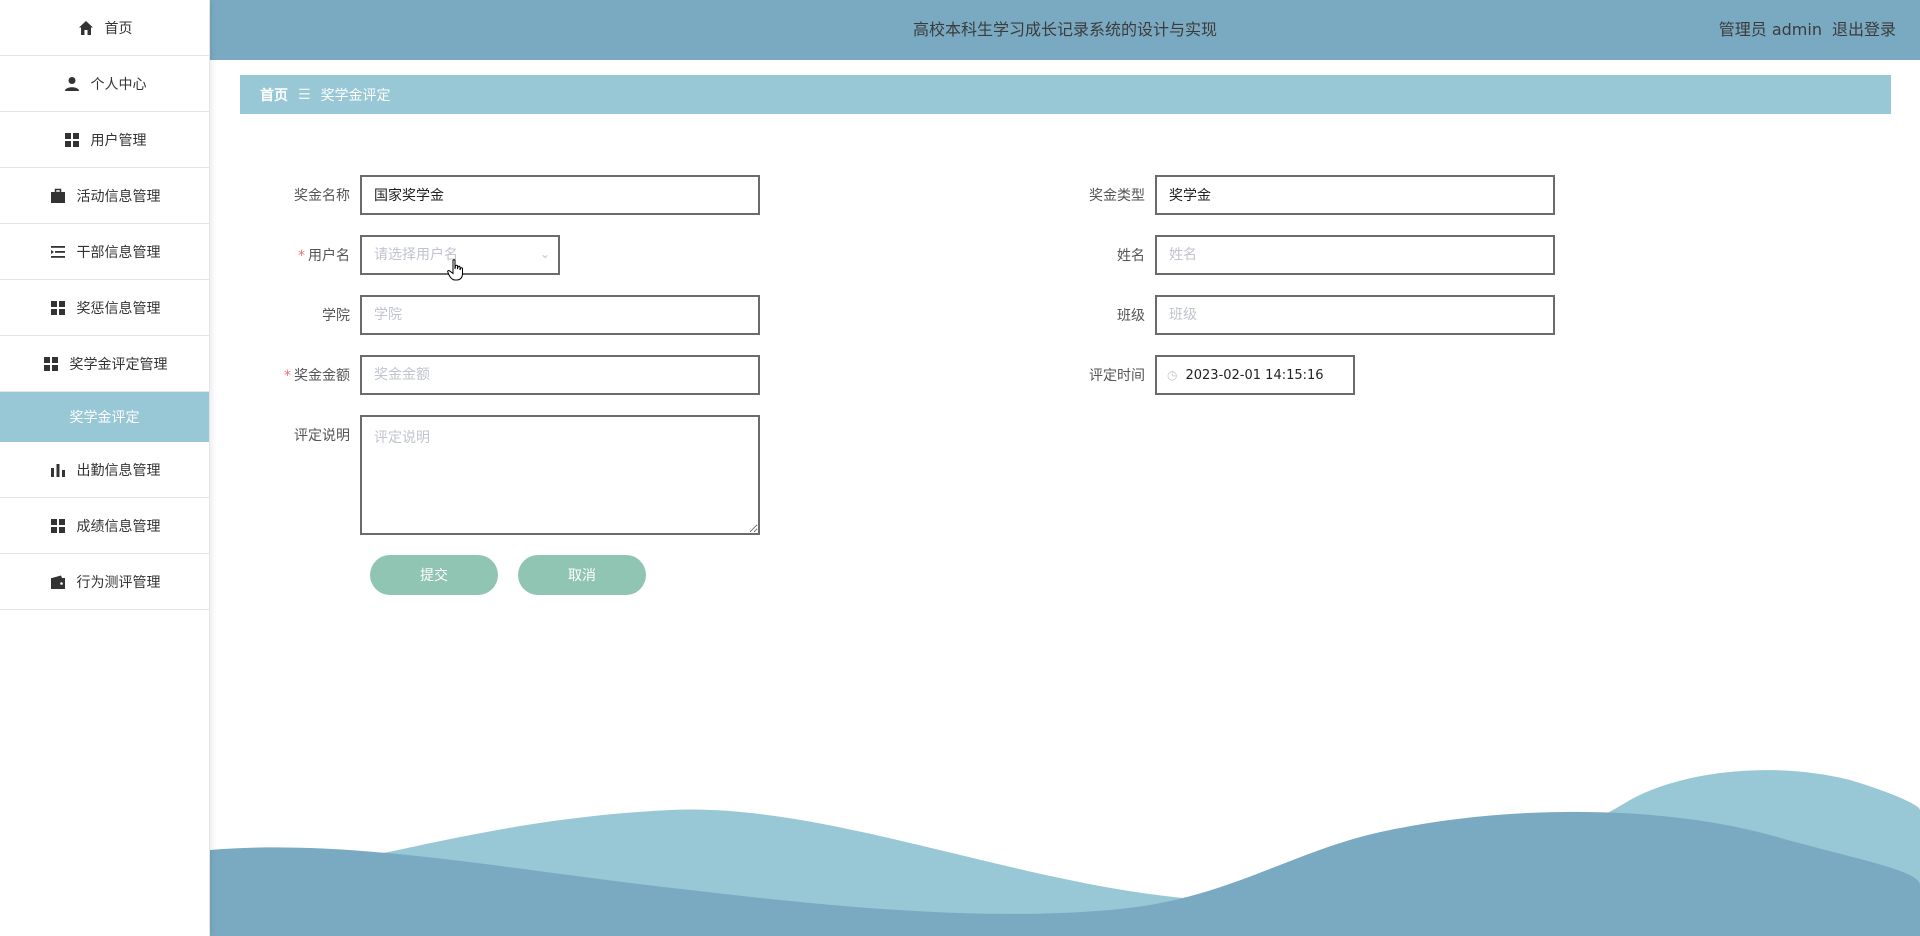  I want to click on eval-time-label: 评定时间, so click(1117, 376).